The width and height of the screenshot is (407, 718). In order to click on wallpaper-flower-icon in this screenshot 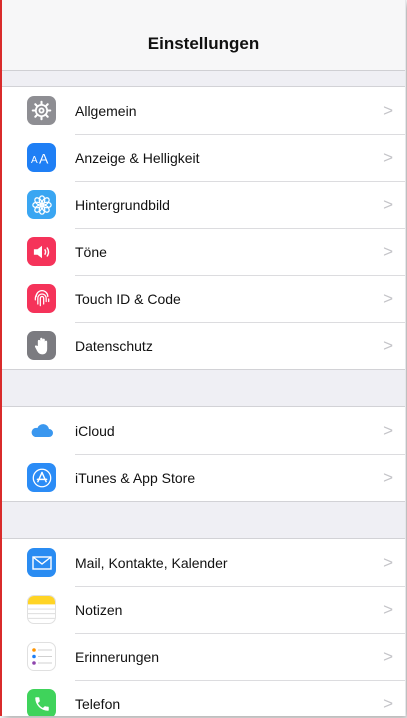, I will do `click(41, 204)`.